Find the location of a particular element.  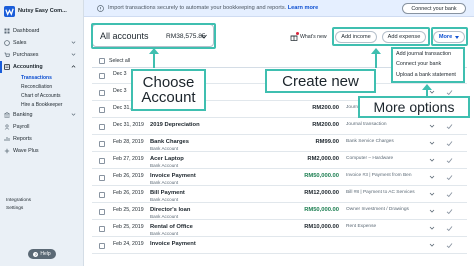

arrow-create-new is located at coordinates (376, 58).